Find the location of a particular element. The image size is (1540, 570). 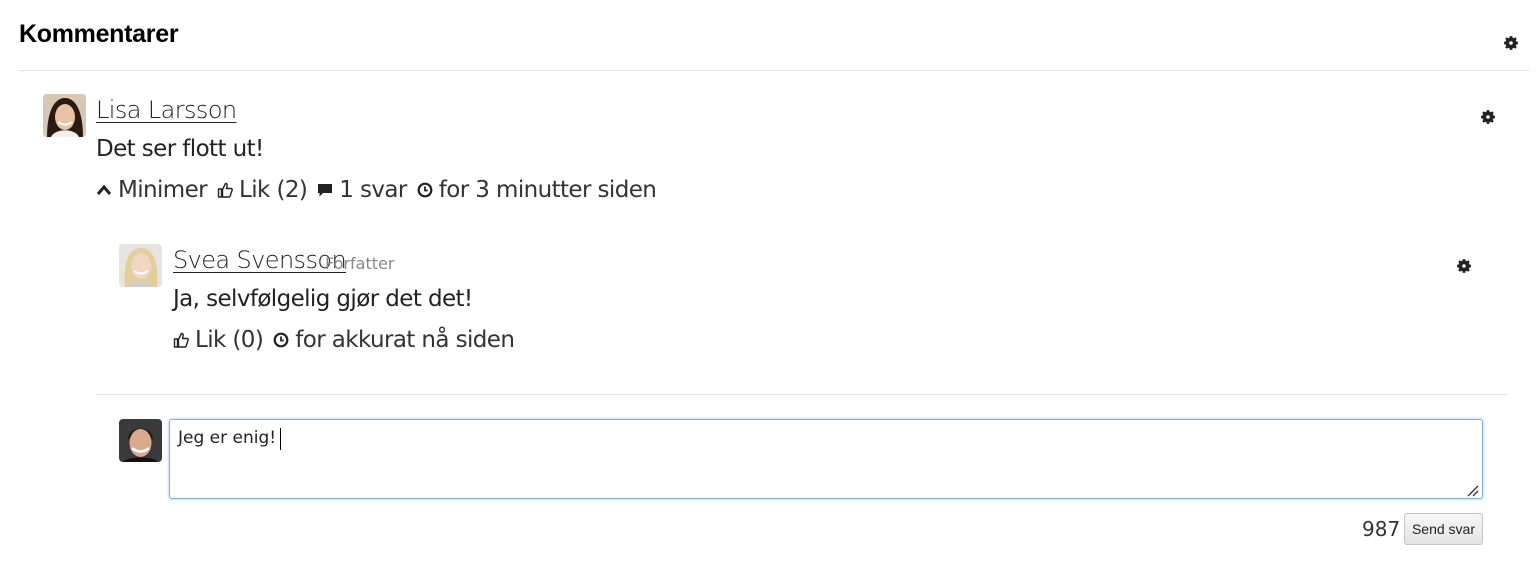

reply-input is located at coordinates (826, 459).